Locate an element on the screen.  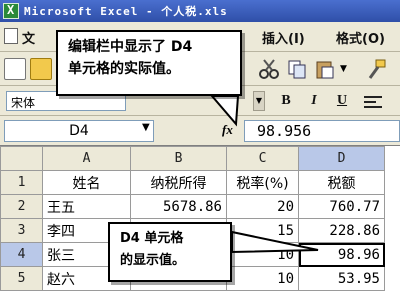
menu-format: 格式(O) is located at coordinates (360, 37).